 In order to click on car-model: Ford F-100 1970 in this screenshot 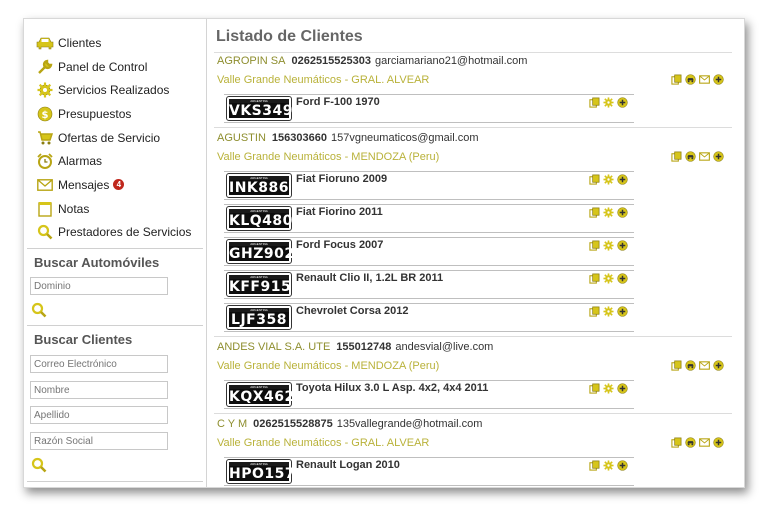, I will do `click(338, 102)`.